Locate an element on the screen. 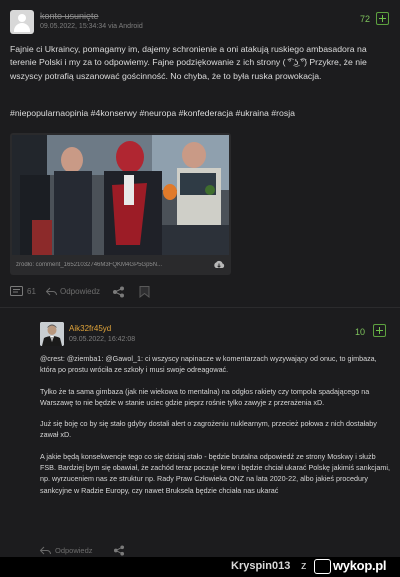 The image size is (400, 577). comment-username: konto usunięte is located at coordinates (69, 16).